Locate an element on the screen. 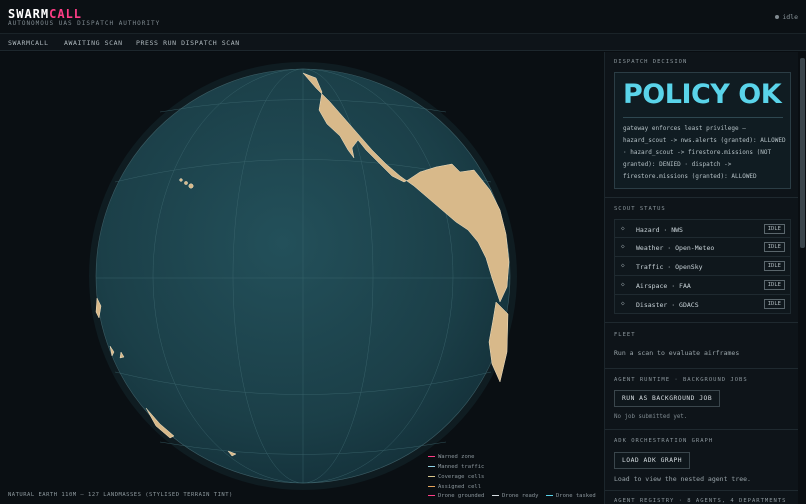 This screenshot has height=504, width=806. scout-name: Weather · Open-Meteo is located at coordinates (675, 248).